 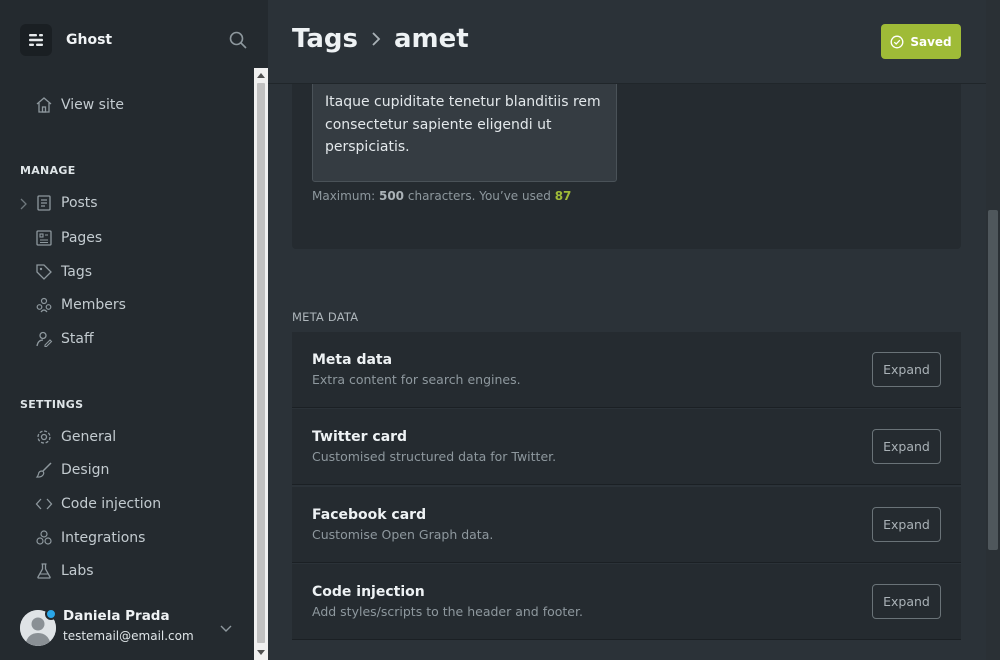 I want to click on ghost-logo-icon, so click(x=36, y=40).